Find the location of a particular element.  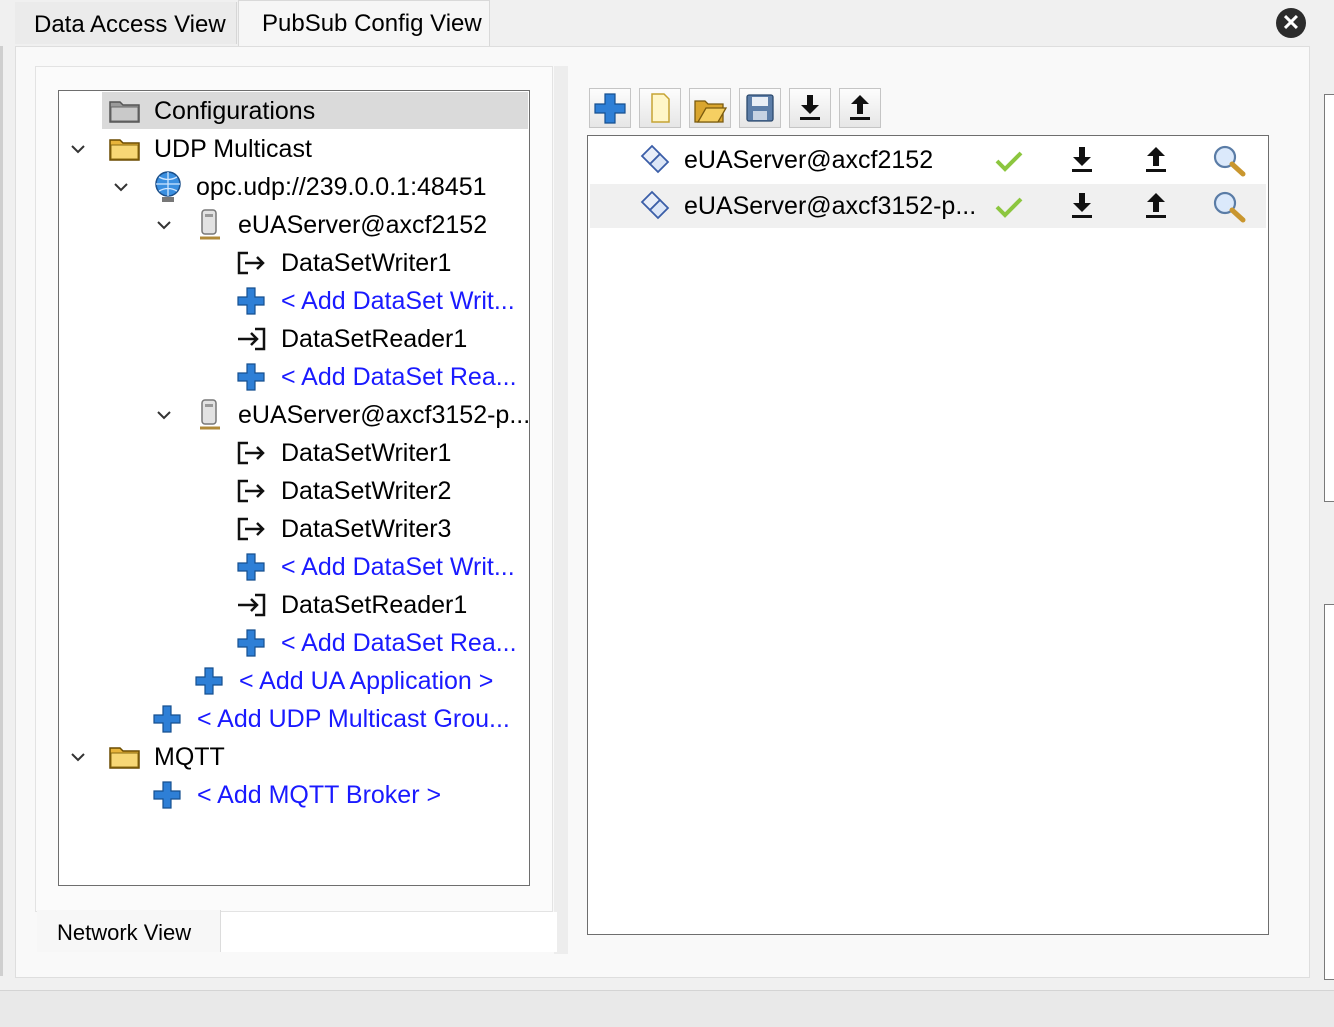

add-ua-application-link: < Add UA Application > is located at coordinates (366, 681).